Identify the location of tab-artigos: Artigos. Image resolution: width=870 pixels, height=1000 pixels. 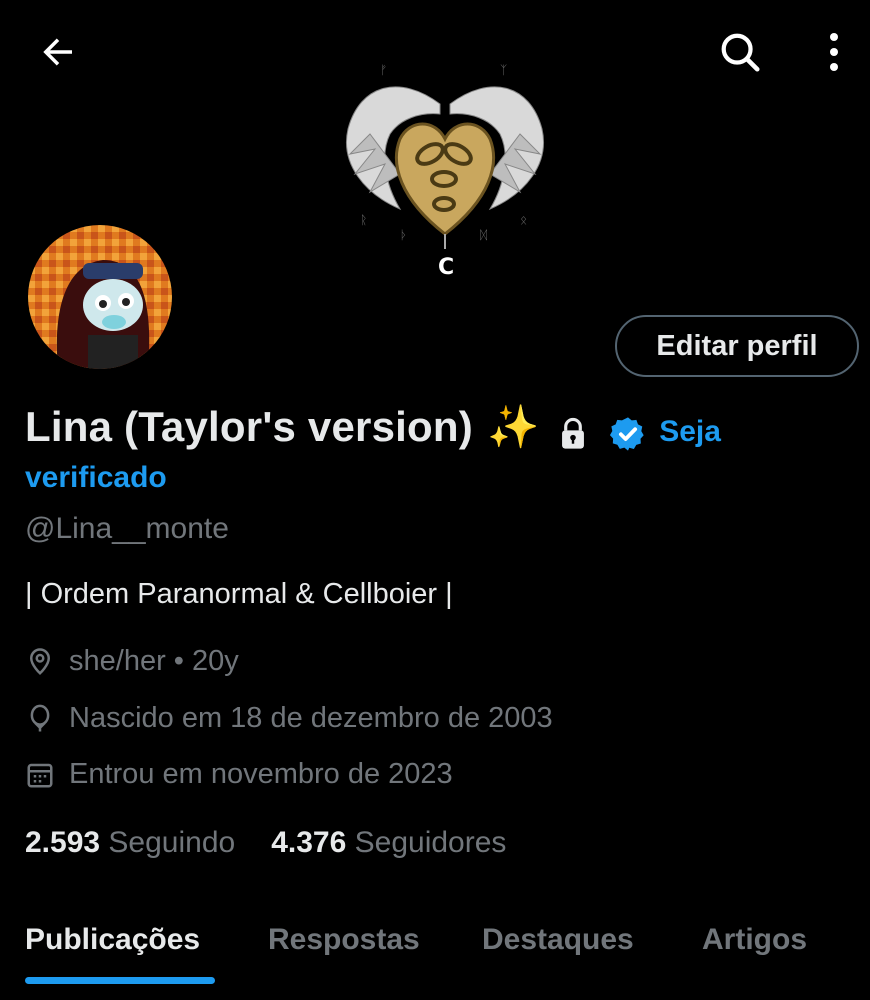
(754, 940).